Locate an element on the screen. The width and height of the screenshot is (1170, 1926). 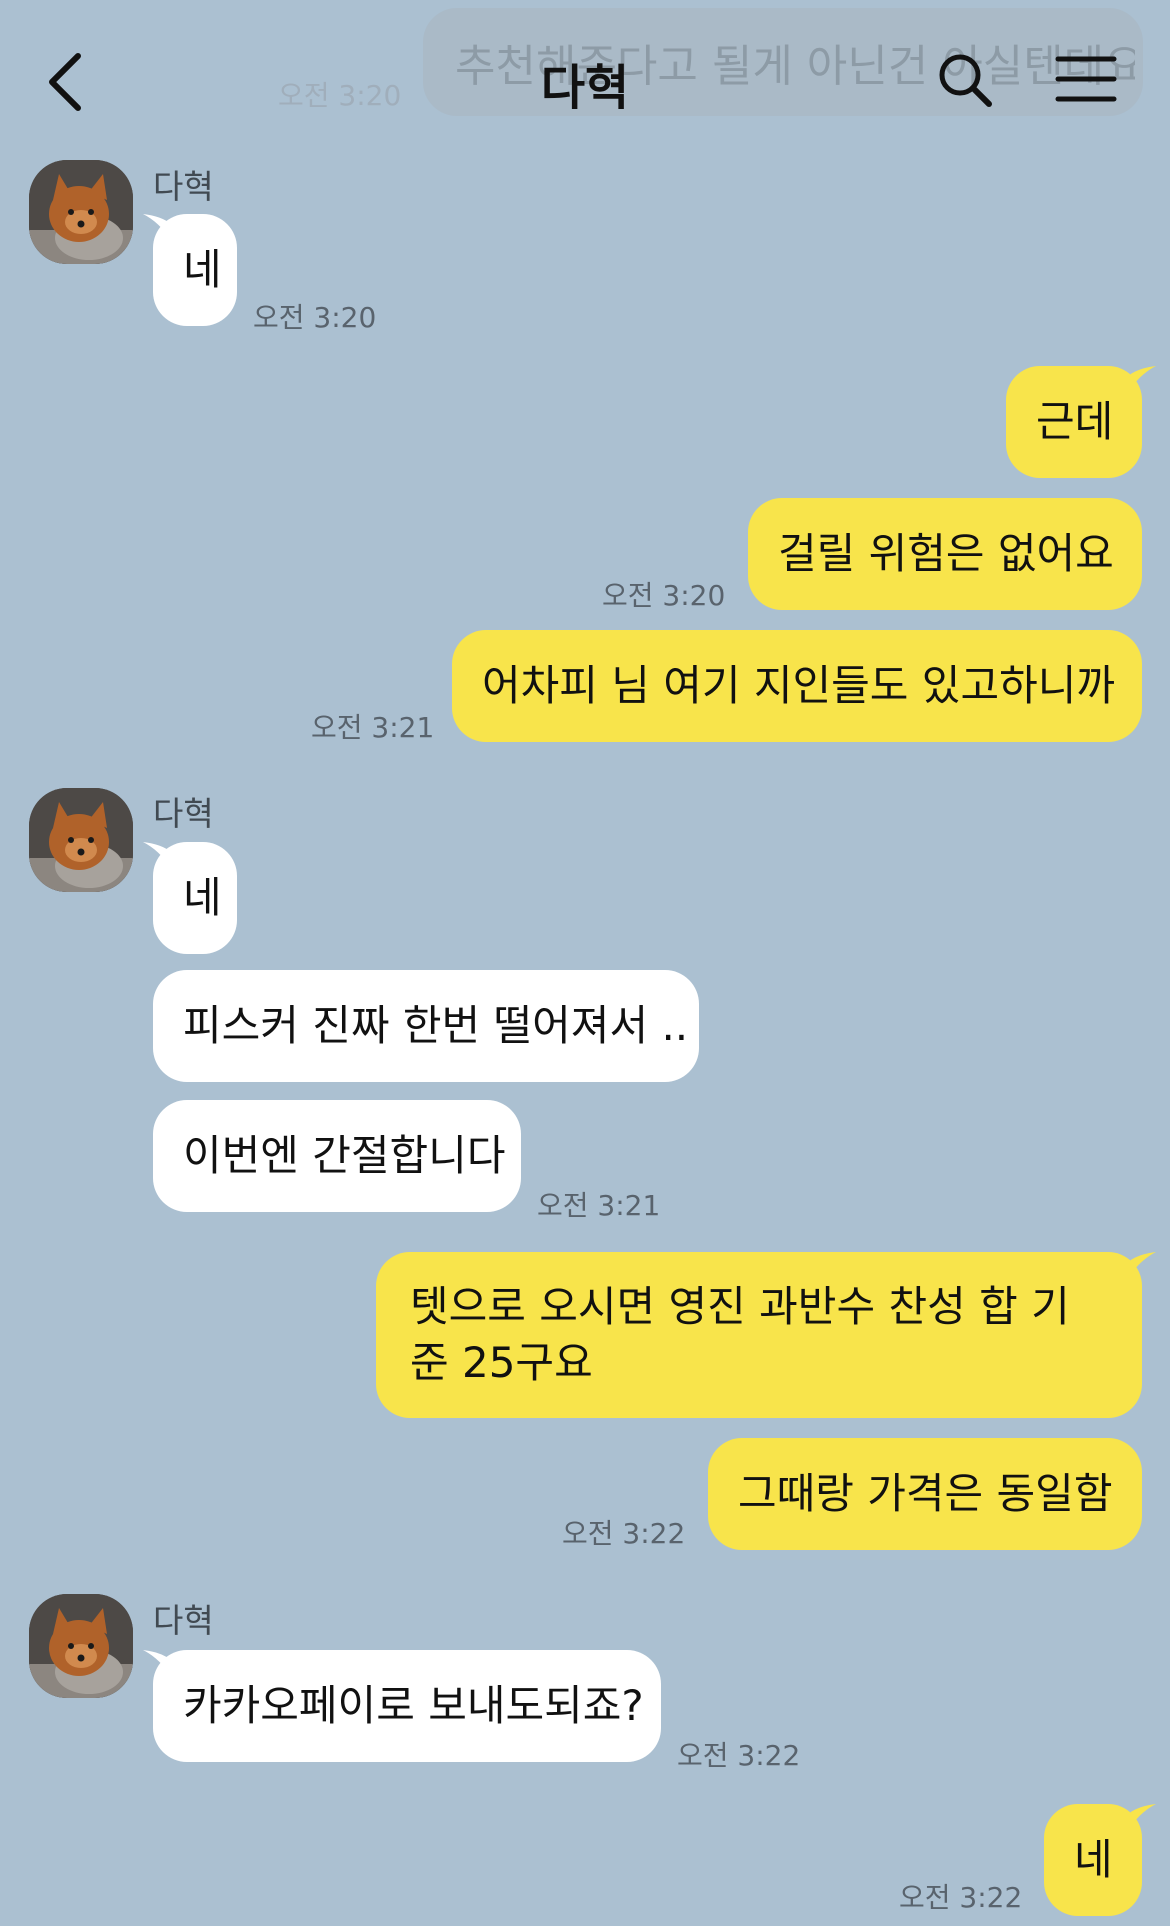
message-bubble-outgoing: 근데 is located at coordinates (1074, 422).